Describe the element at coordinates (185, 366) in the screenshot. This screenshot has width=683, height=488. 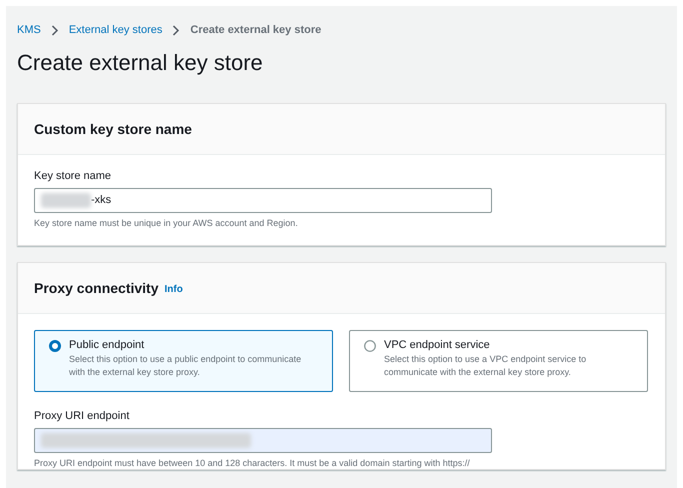
I see `option-description: Select this option to use a public endpoint to communicate with the external key store proxy.` at that location.